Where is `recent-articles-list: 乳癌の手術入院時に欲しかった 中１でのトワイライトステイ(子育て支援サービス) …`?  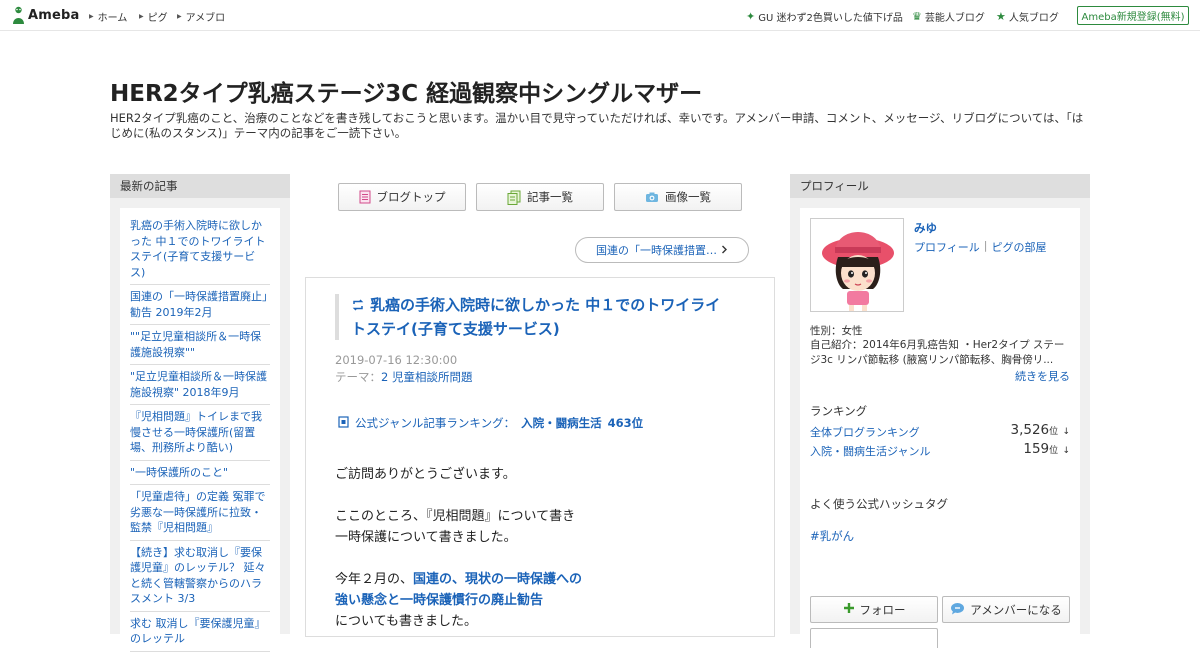 recent-articles-list: 乳癌の手術入院時に欲しかった 中１でのトワイライトステイ(子育て支援サービス) … is located at coordinates (200, 430).